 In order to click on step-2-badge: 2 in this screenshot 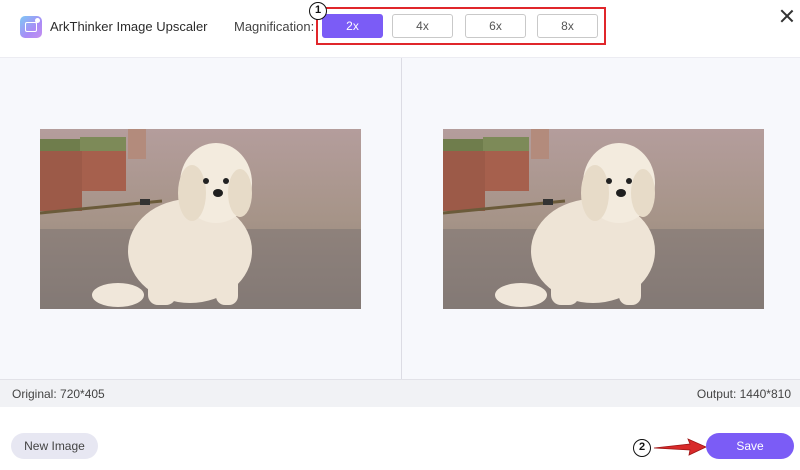, I will do `click(642, 448)`.